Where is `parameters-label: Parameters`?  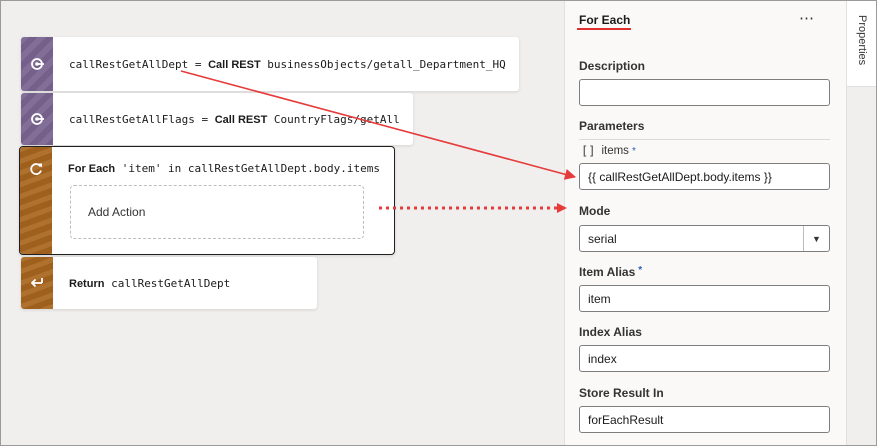 parameters-label: Parameters is located at coordinates (612, 126).